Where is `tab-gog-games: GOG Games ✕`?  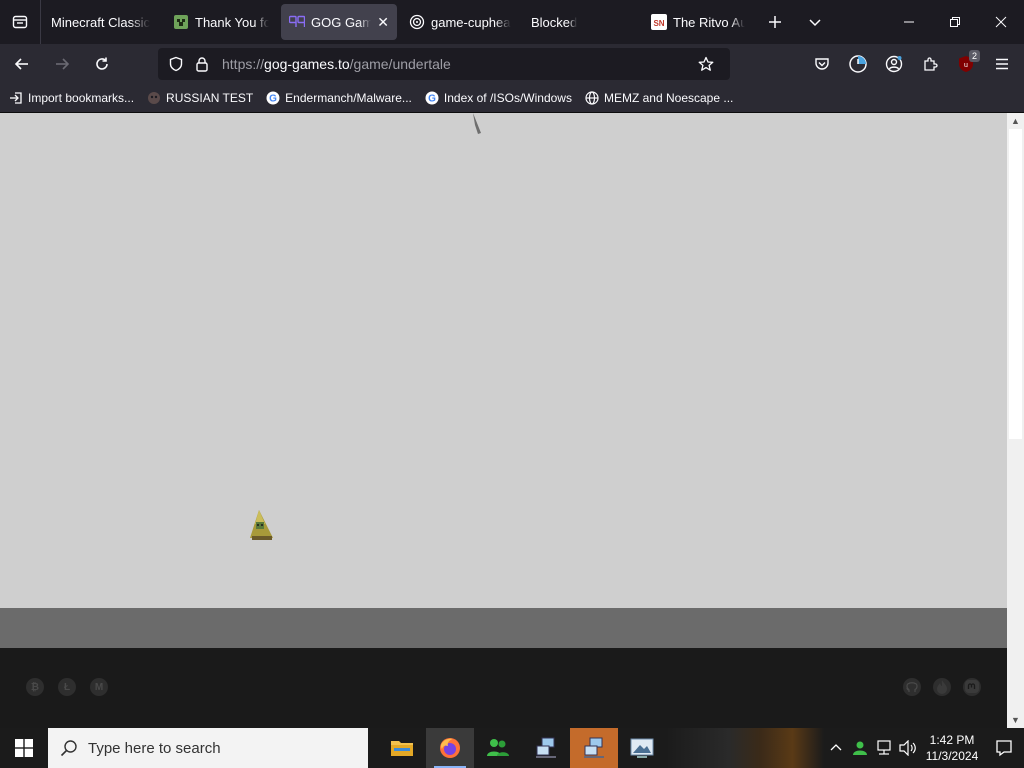 tab-gog-games: GOG Games ✕ is located at coordinates (339, 22).